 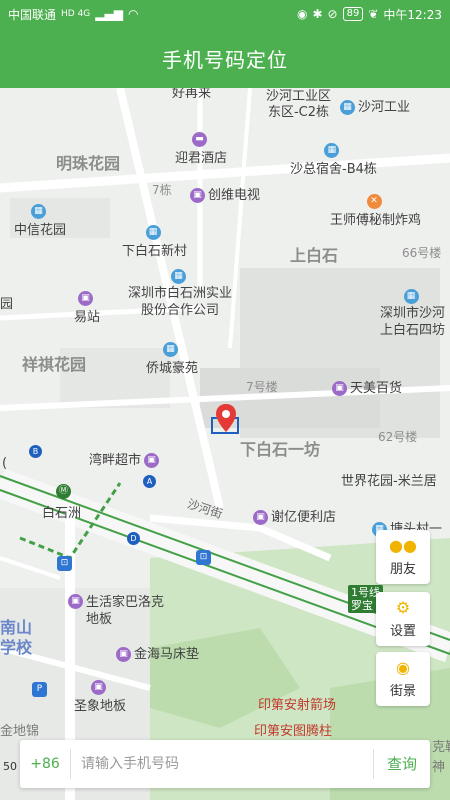 What do you see at coordinates (441, 747) in the screenshot?
I see `map-label: 克勒` at bounding box center [441, 747].